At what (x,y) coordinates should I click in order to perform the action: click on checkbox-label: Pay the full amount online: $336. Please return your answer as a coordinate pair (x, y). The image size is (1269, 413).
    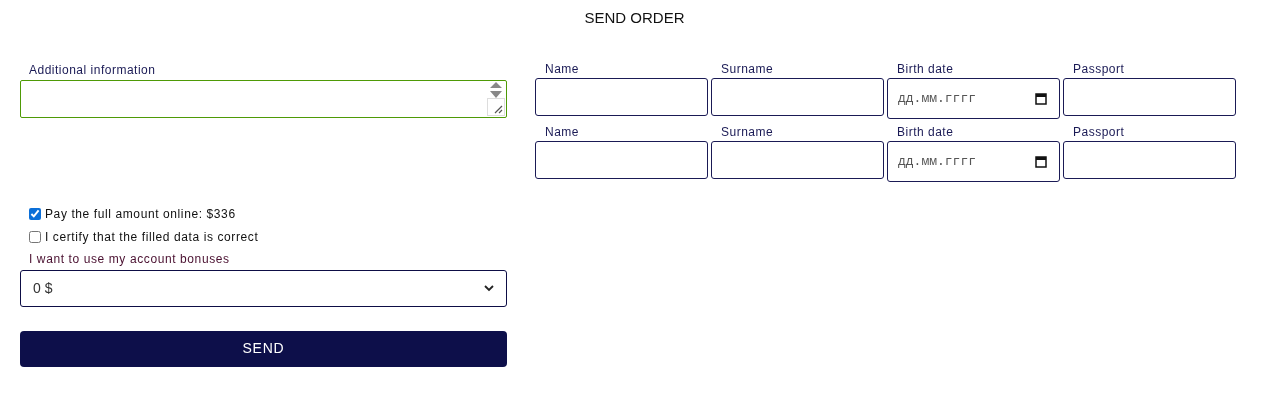
    Looking at the image, I should click on (140, 214).